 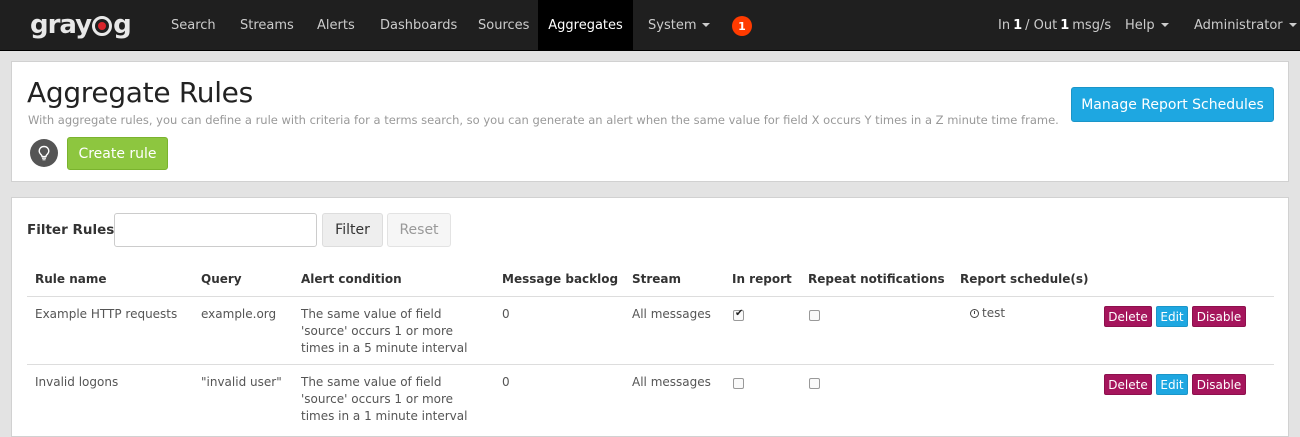 I want to click on filter-button: Filter, so click(x=352, y=230).